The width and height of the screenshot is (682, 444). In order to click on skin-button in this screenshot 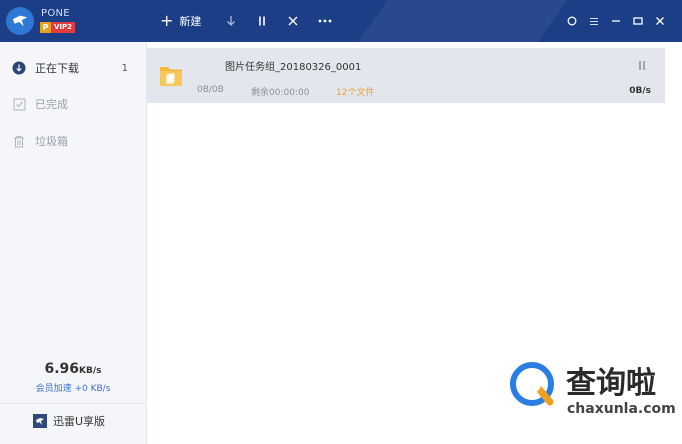, I will do `click(572, 21)`.